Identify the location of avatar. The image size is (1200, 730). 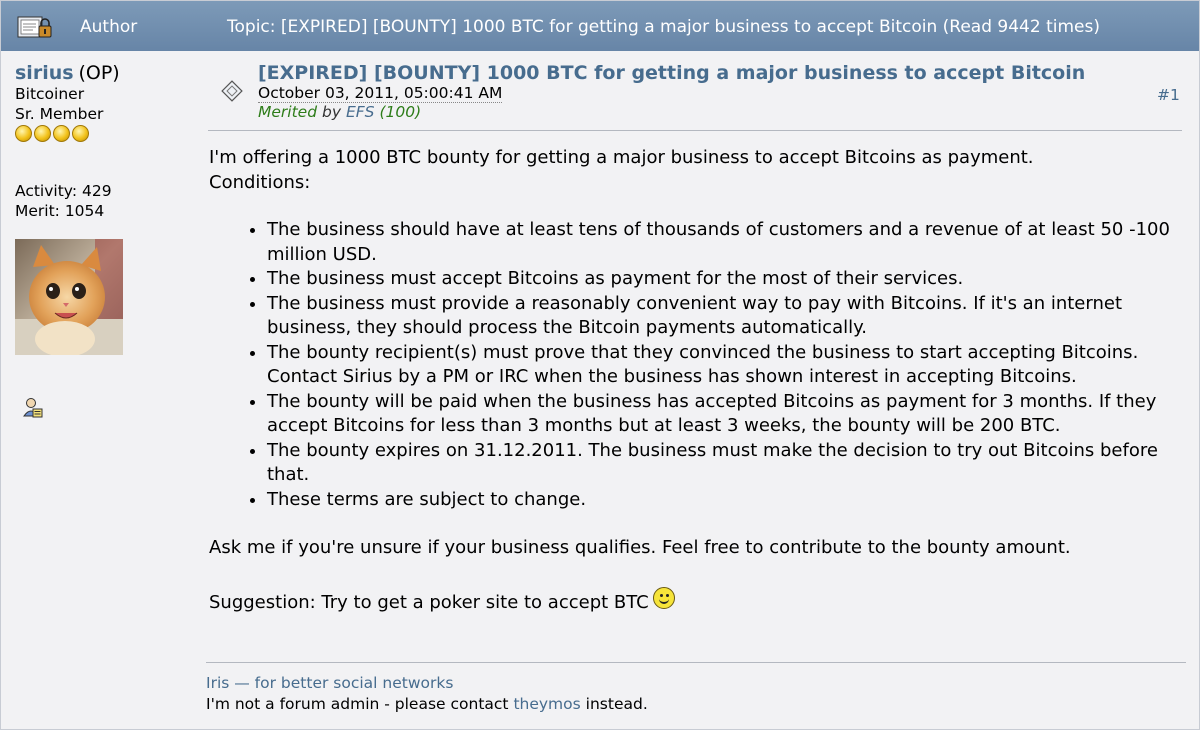
(69, 298).